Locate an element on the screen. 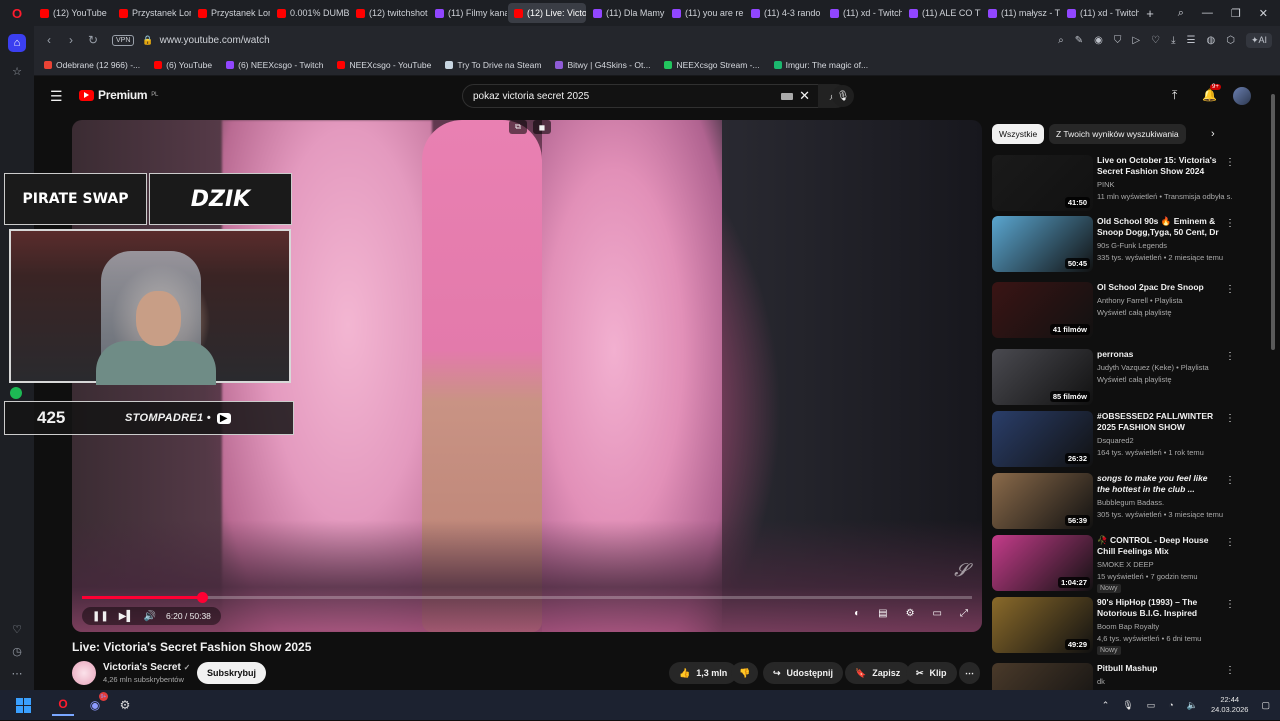 Image resolution: width=1280 pixels, height=721 pixels. progress-bar is located at coordinates (527, 597).